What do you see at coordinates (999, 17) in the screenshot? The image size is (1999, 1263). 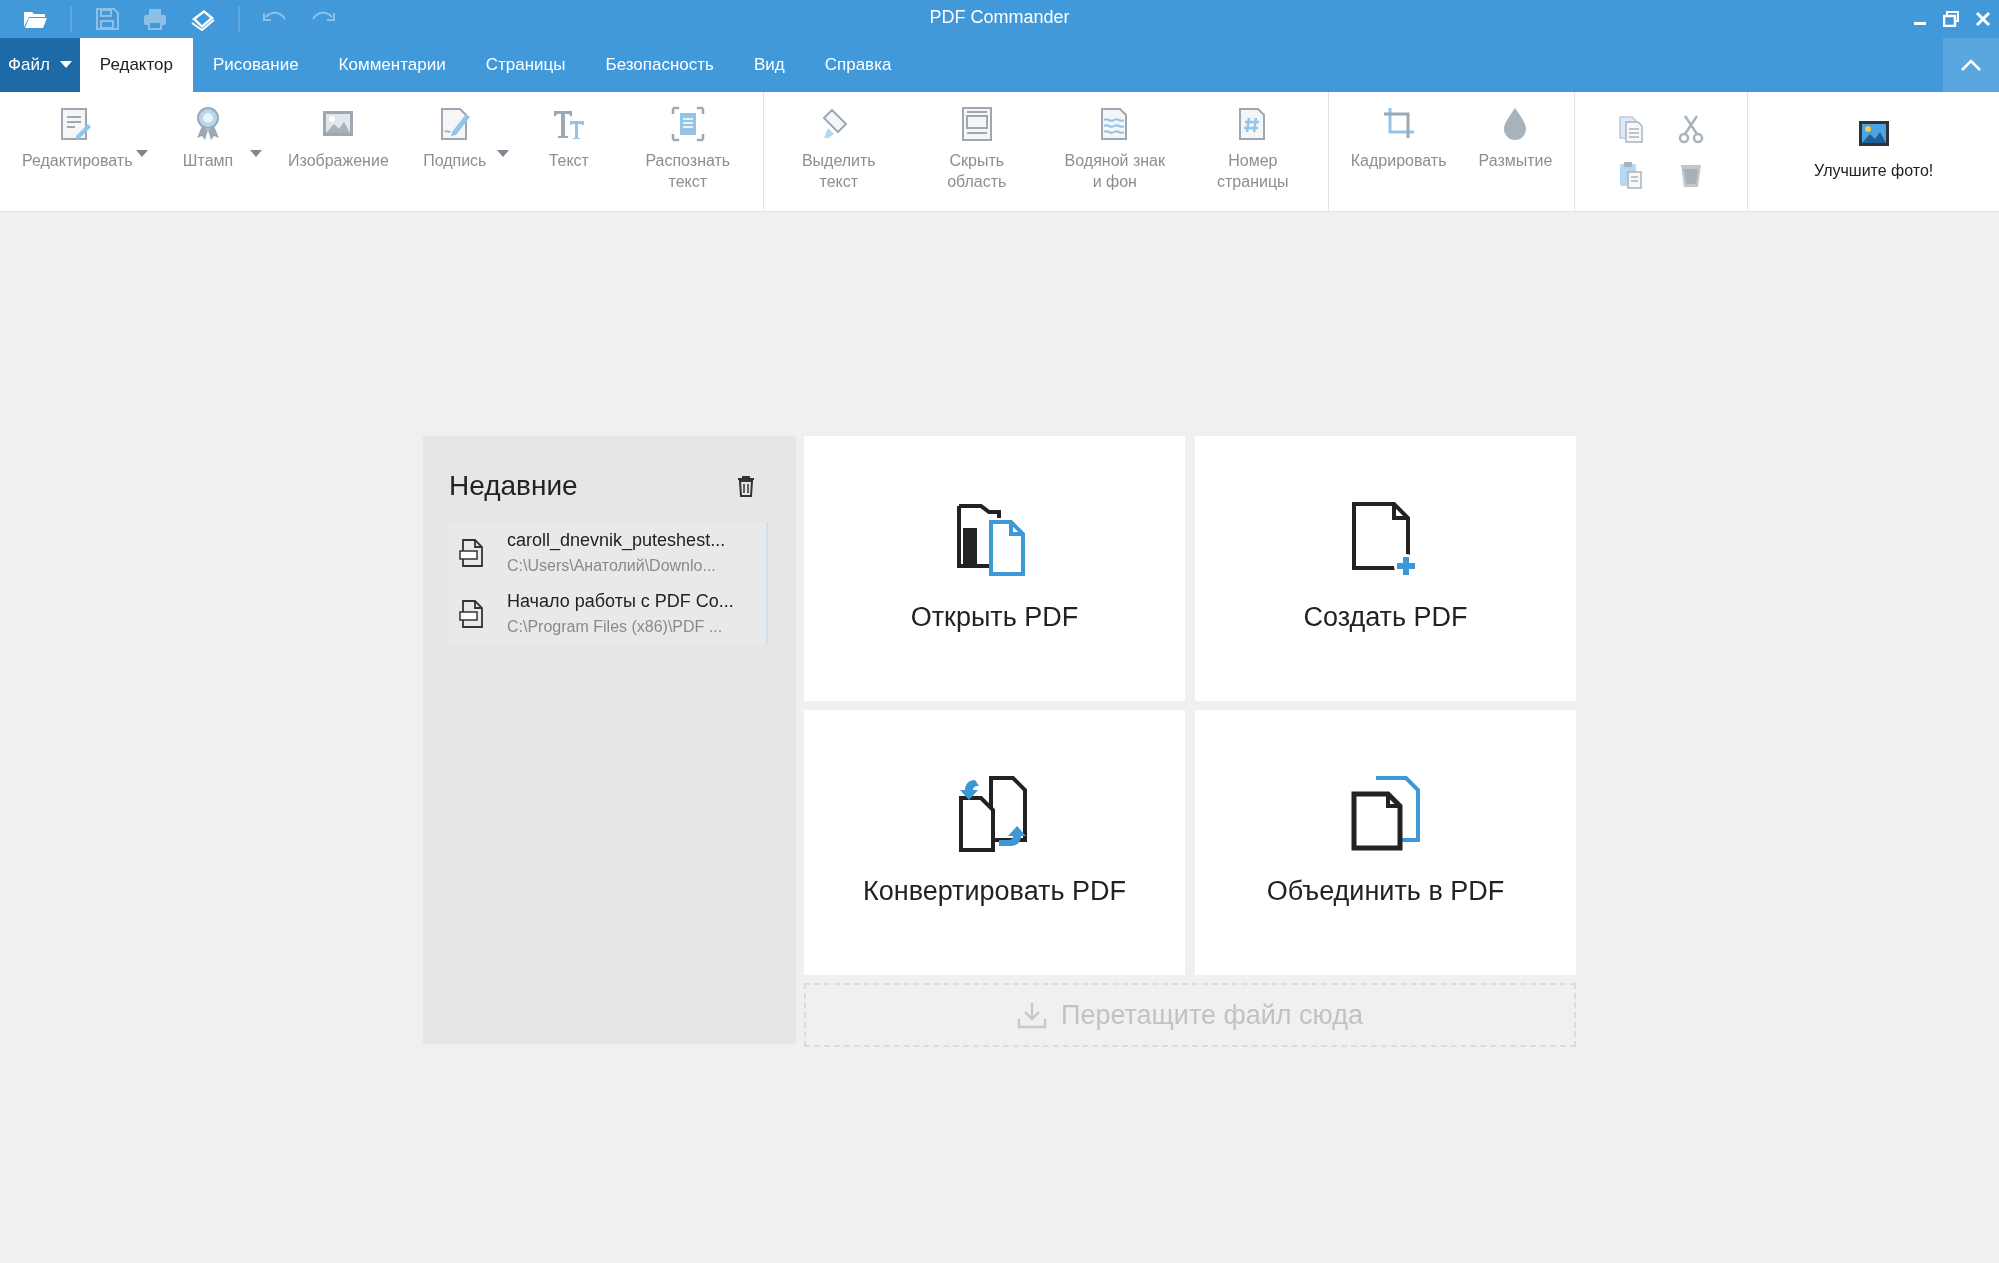 I see `window-title: PDF Commander` at bounding box center [999, 17].